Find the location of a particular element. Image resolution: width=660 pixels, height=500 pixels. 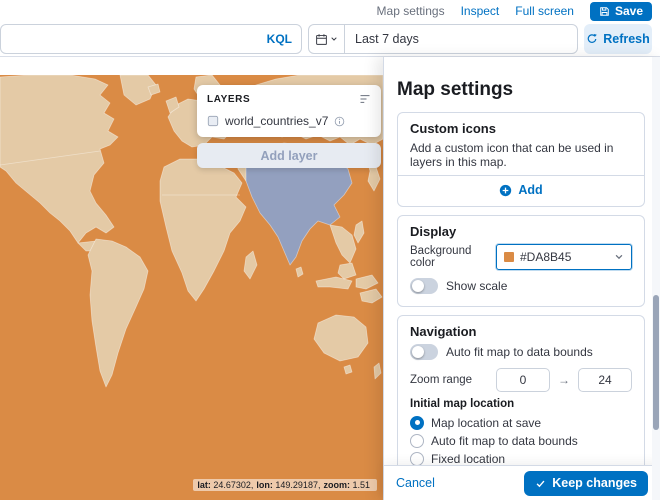

divider is located at coordinates (521, 175).